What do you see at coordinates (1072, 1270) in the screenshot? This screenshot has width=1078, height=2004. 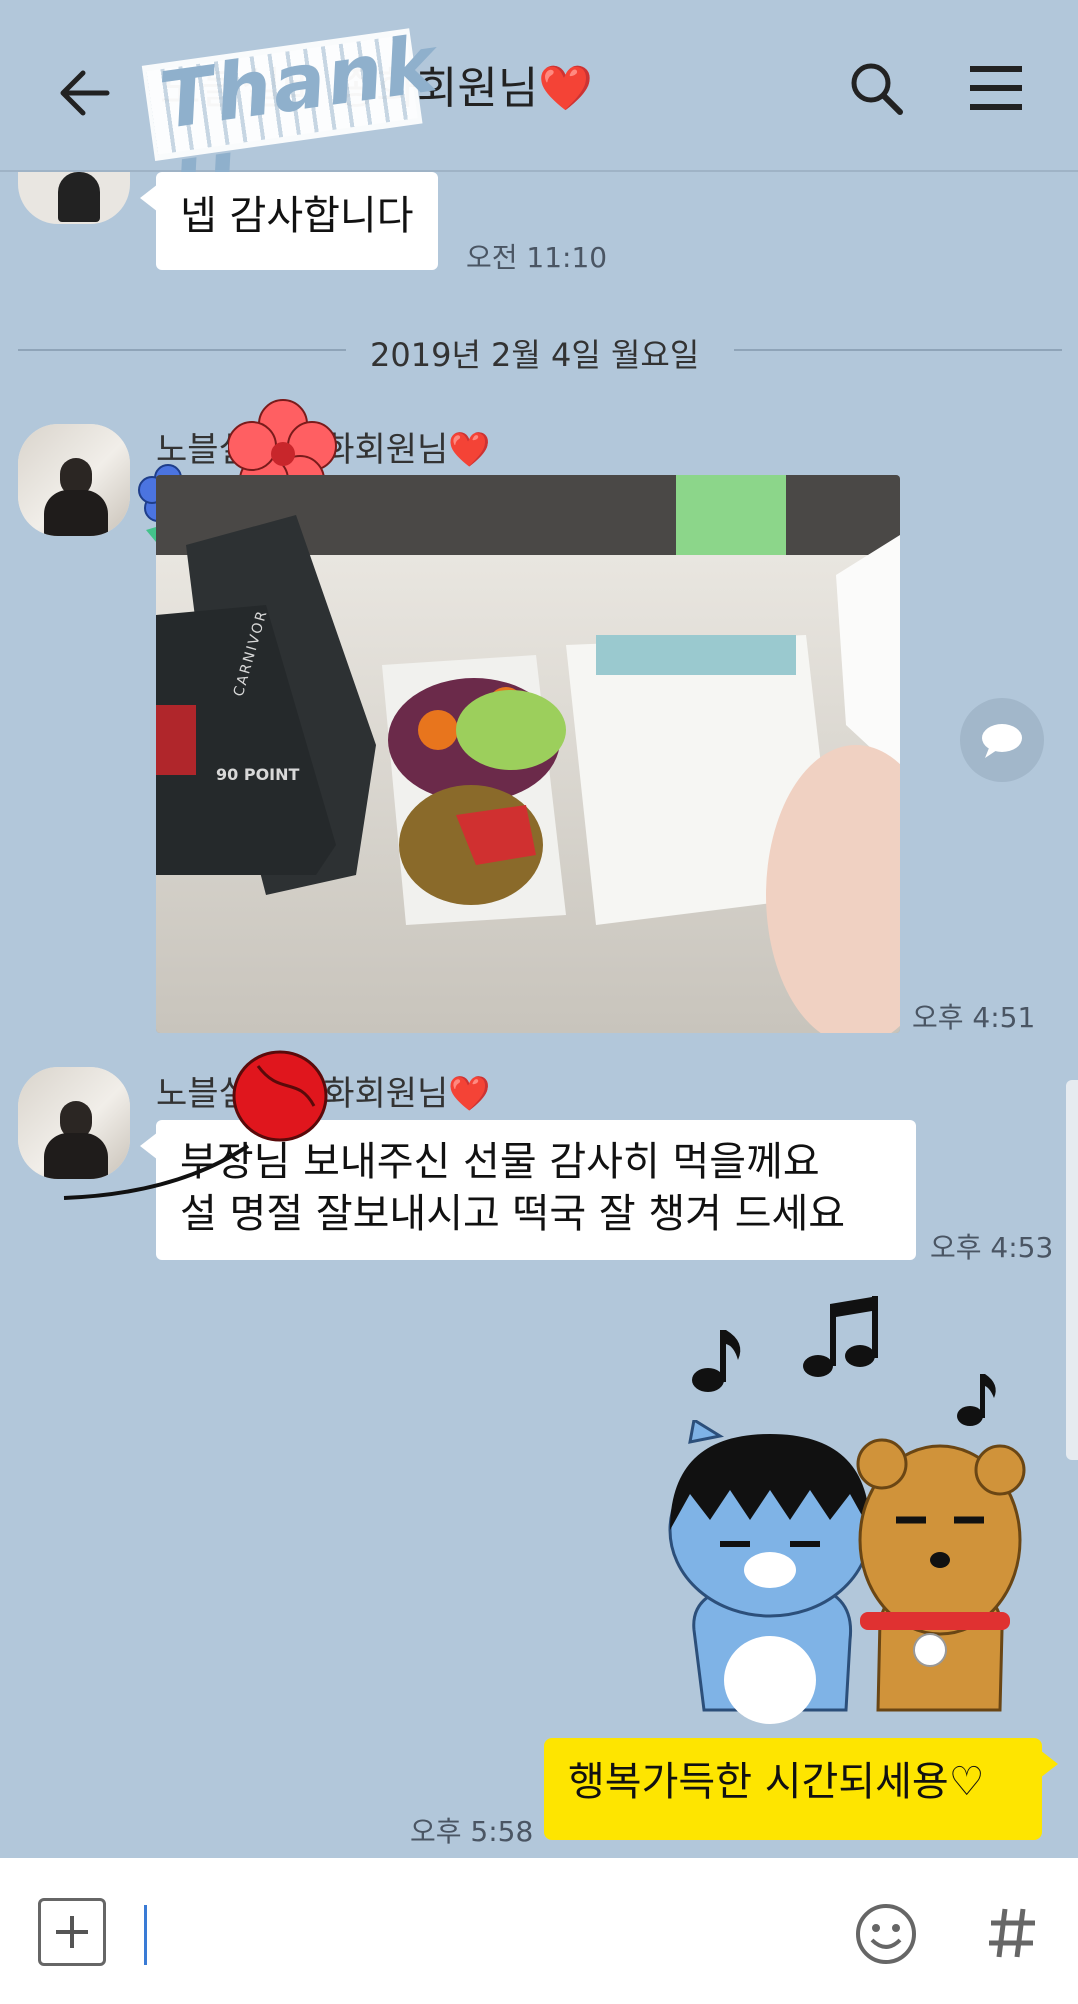 I see `scrollbar` at bounding box center [1072, 1270].